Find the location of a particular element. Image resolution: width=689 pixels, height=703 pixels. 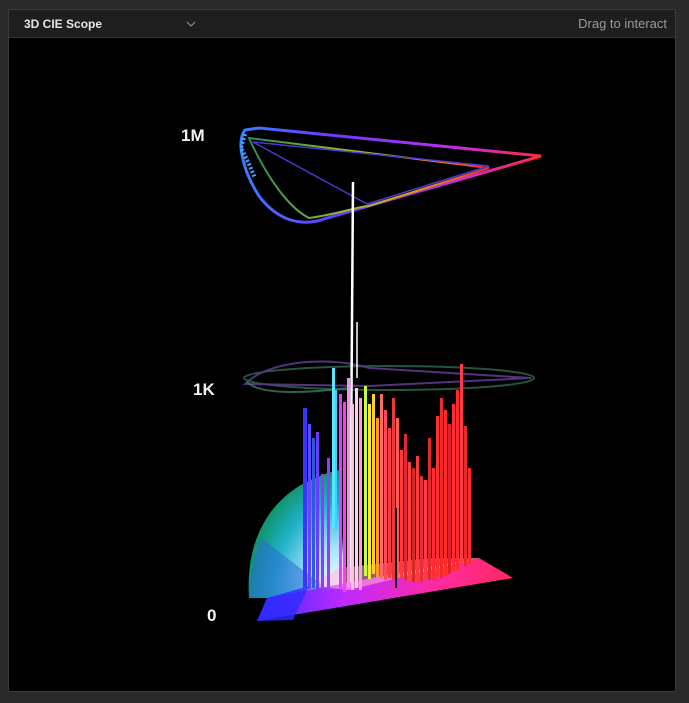

scope-title-dropdown: 3D CIE Scope is located at coordinates (63, 24).